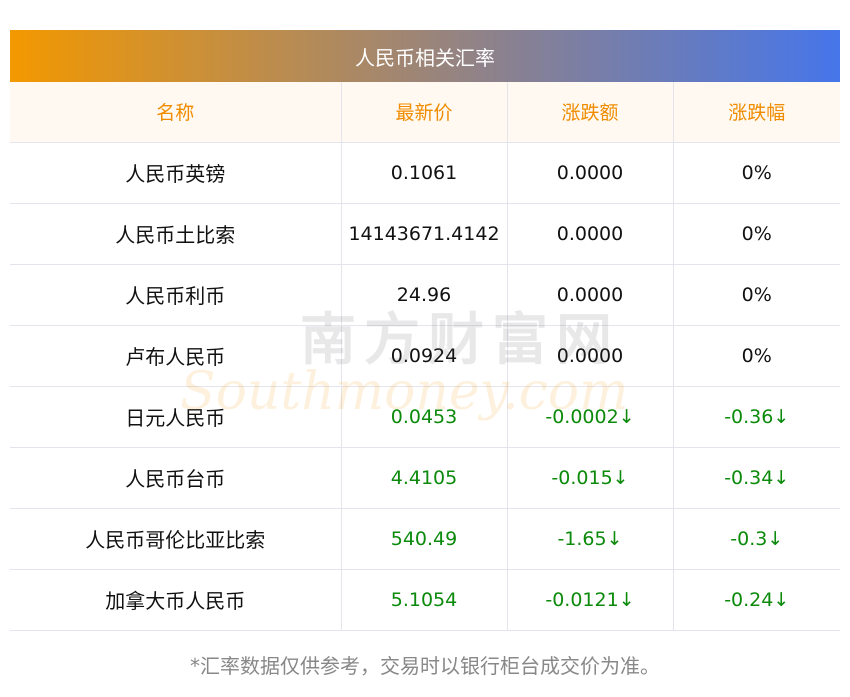 The width and height of the screenshot is (850, 697). Describe the element at coordinates (425, 56) in the screenshot. I see `panel-title: 人民币相关汇率` at that location.